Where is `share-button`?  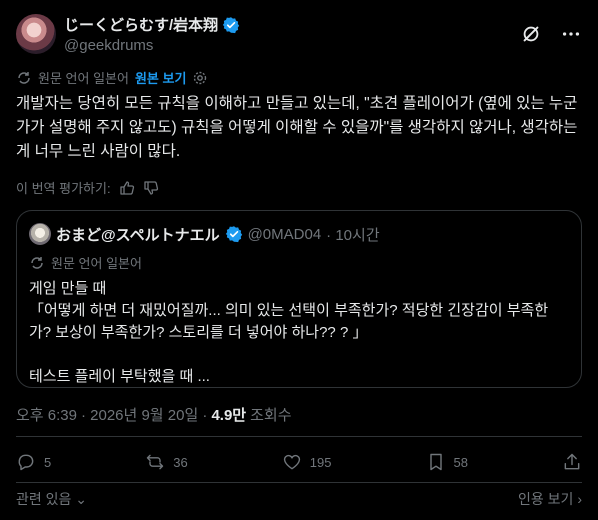
share-button is located at coordinates (572, 462).